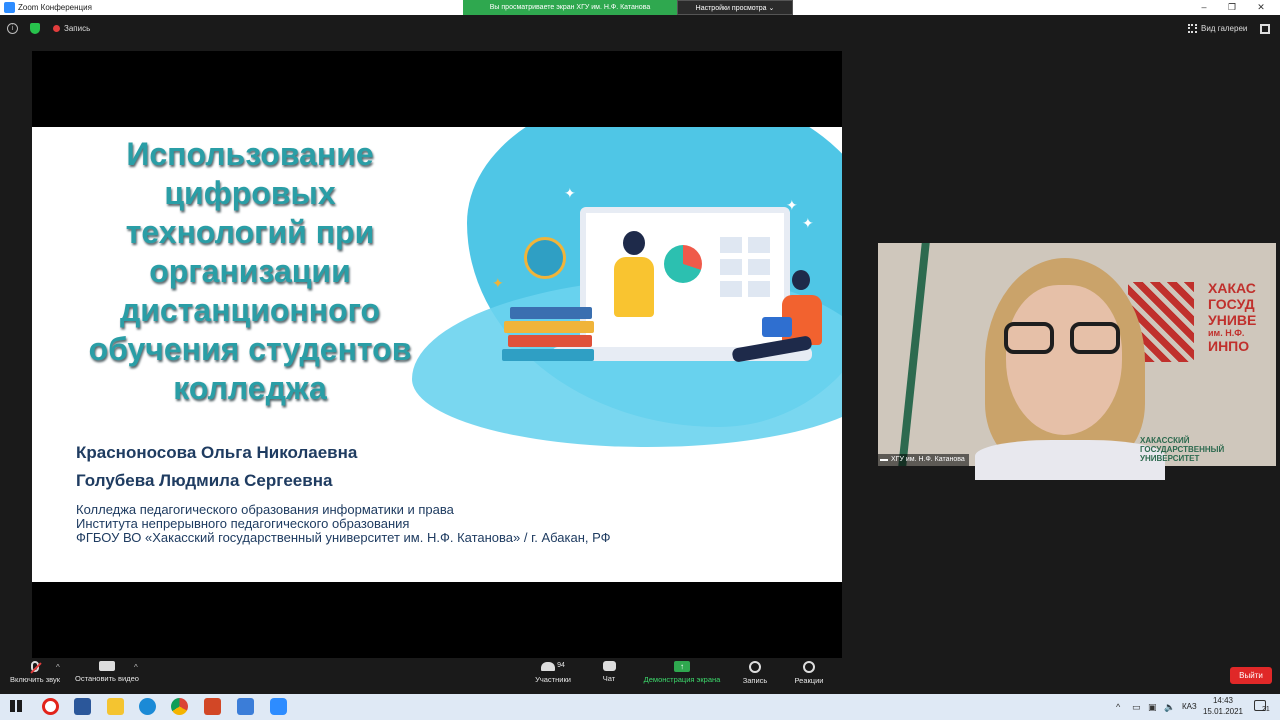  I want to click on taskbar-clock-date: 15.01.2021, so click(1223, 712).